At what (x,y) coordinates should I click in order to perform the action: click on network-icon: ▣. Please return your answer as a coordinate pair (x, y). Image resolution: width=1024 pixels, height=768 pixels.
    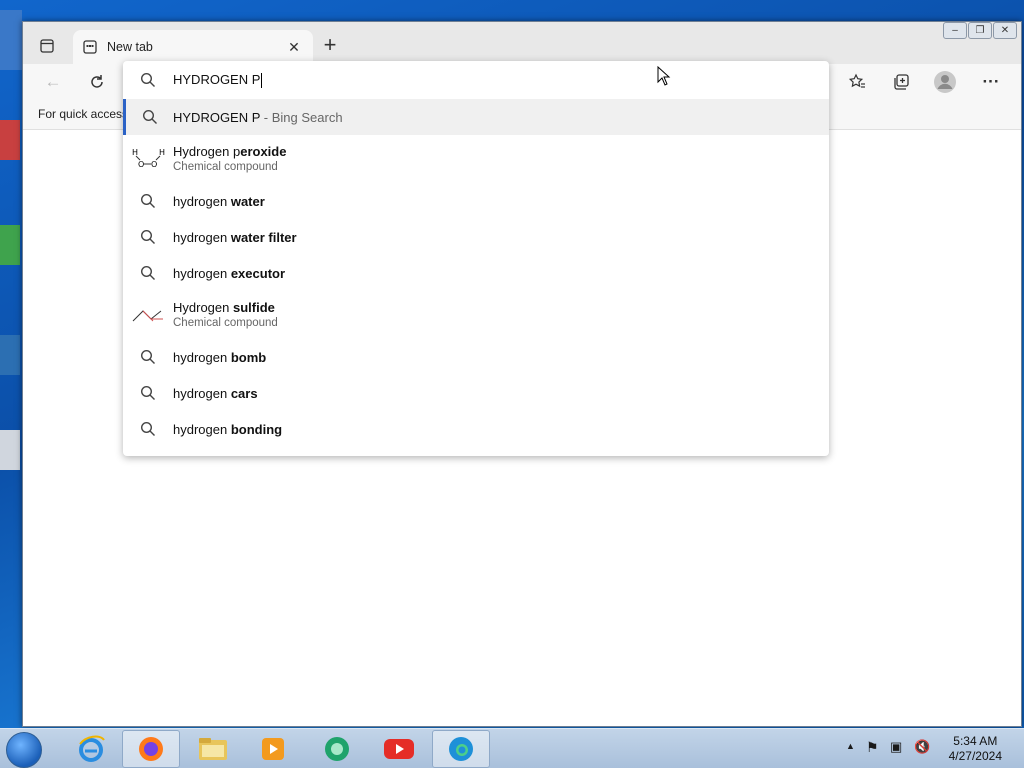
    Looking at the image, I should click on (896, 747).